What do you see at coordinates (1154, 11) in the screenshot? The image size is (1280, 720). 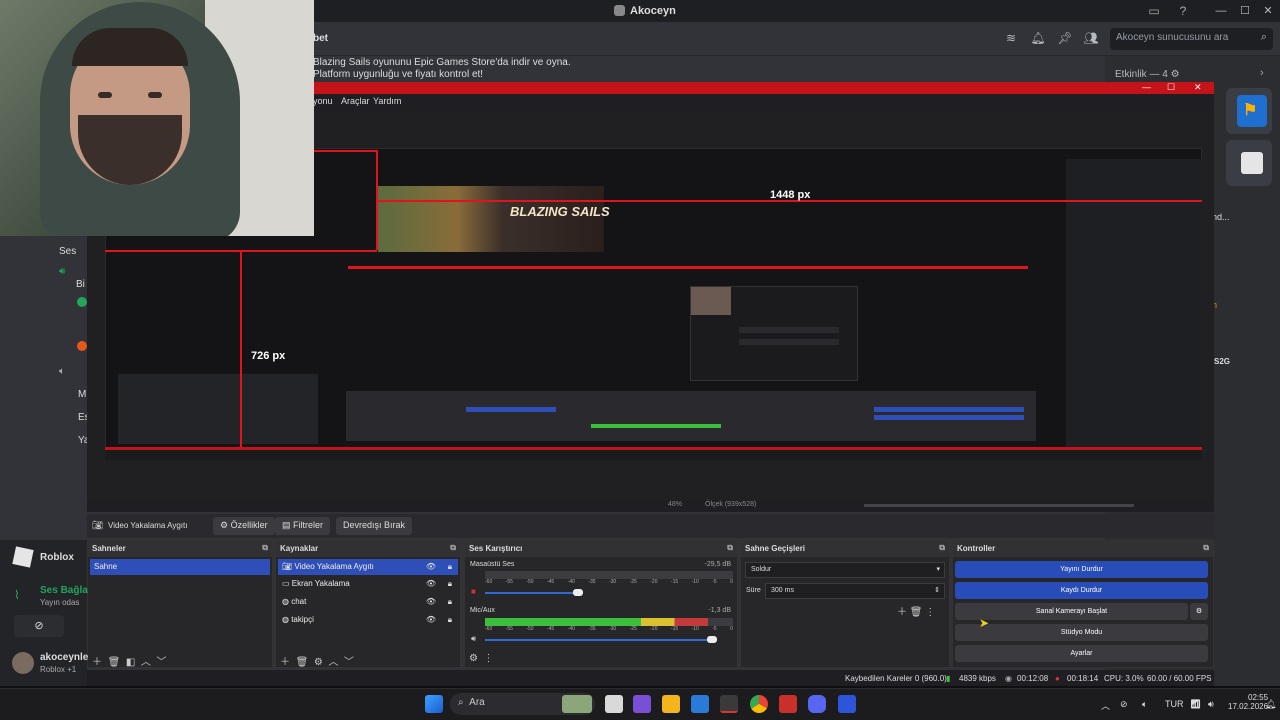 I see `inbox-icon: ▭` at bounding box center [1154, 11].